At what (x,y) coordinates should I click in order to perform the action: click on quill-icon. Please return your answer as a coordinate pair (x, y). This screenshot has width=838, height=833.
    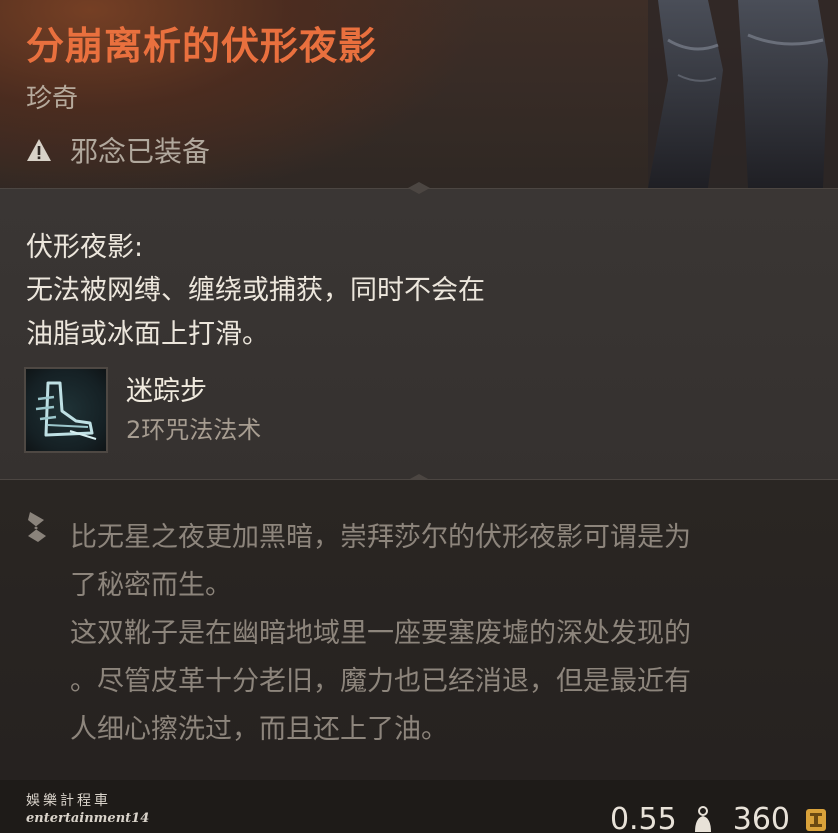
    Looking at the image, I should click on (37, 527).